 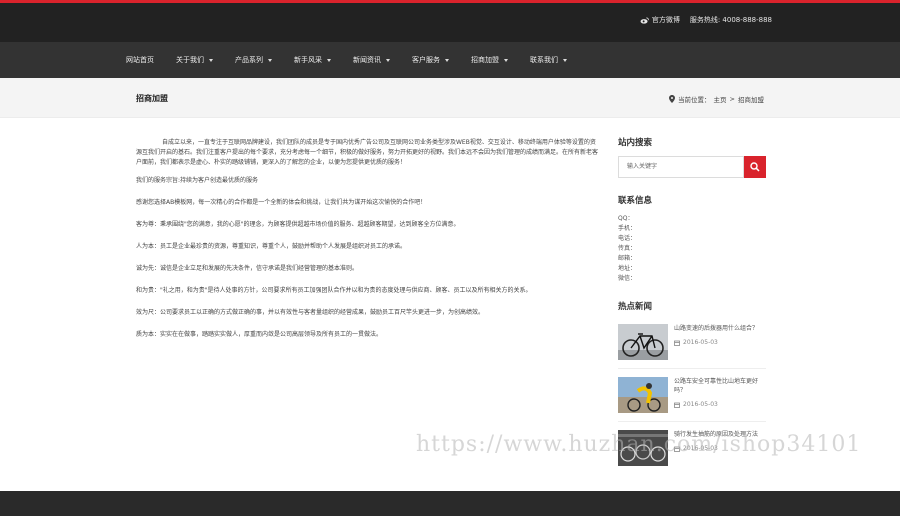 I want to click on top-bar: 官方微博 服务热线: 4008-888-888, so click(x=450, y=22).